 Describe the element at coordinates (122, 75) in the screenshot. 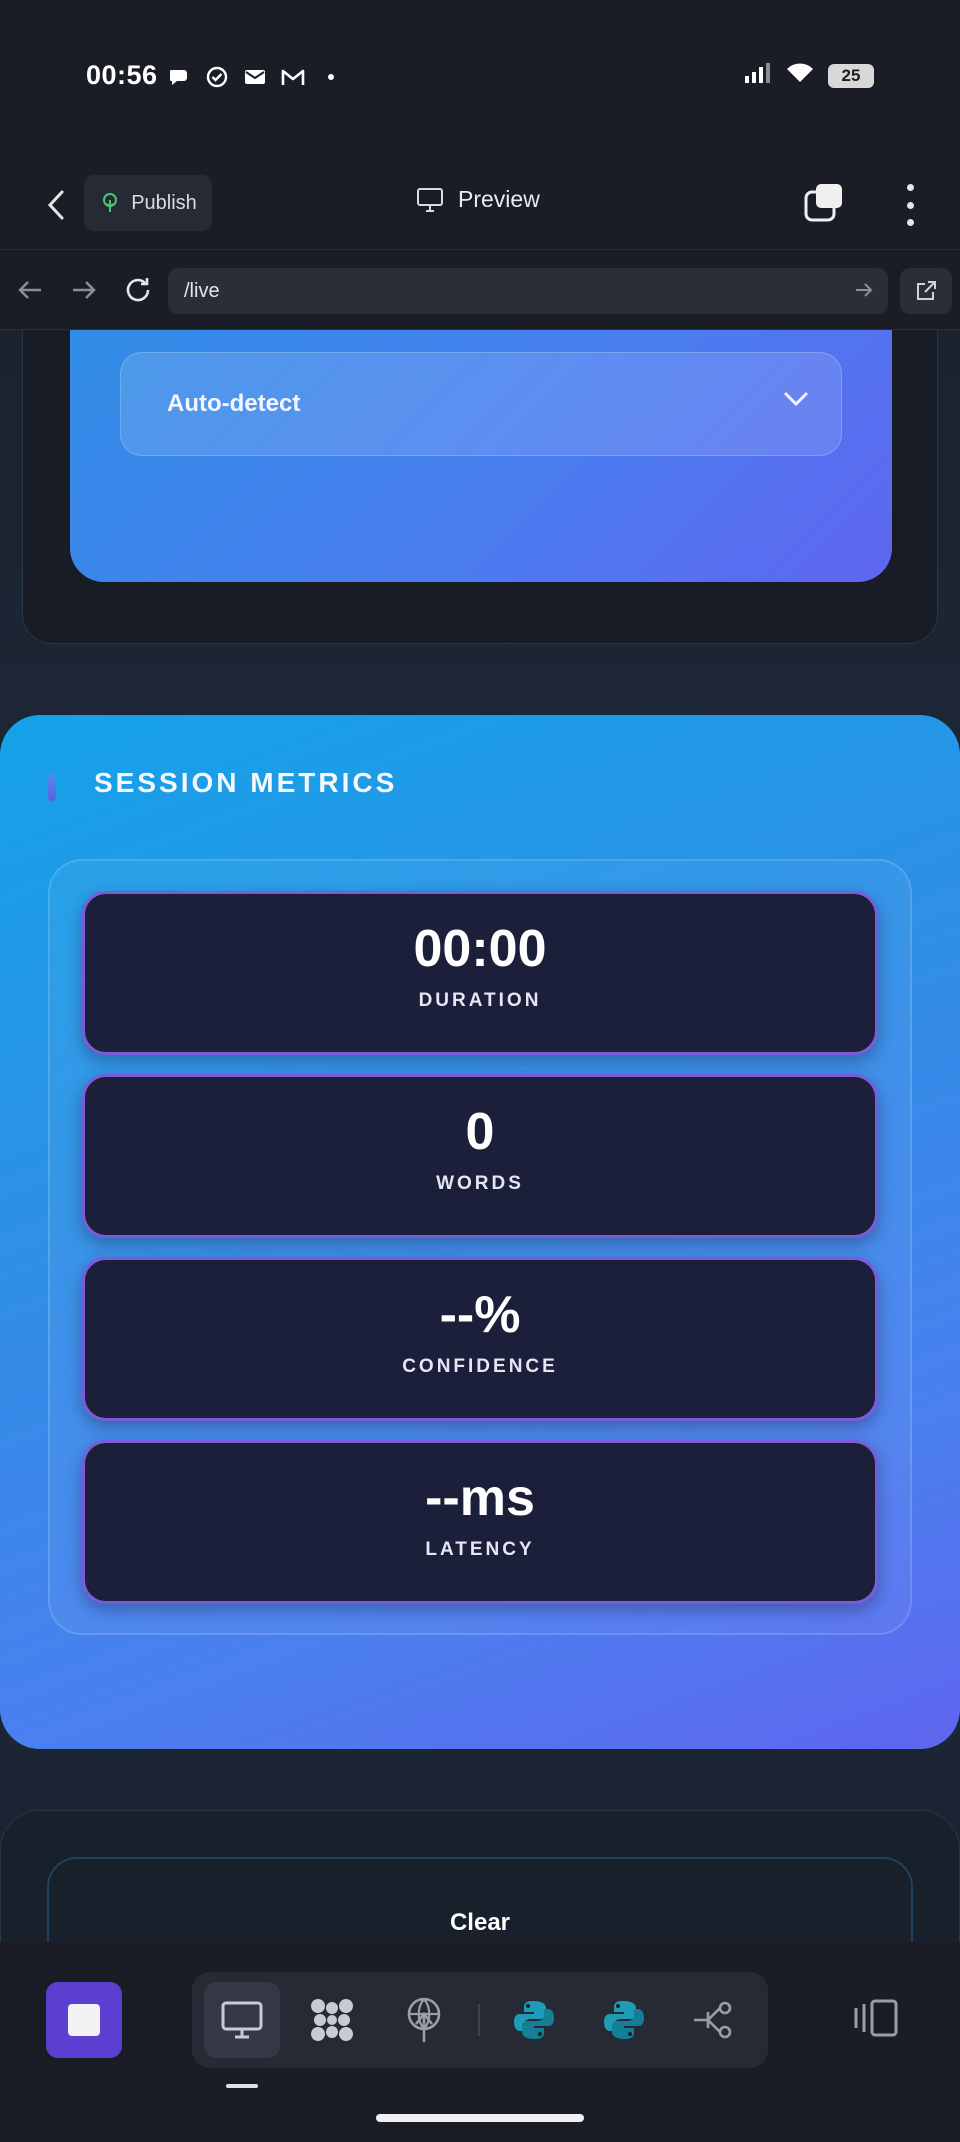

I see `status-time: 00:56` at that location.